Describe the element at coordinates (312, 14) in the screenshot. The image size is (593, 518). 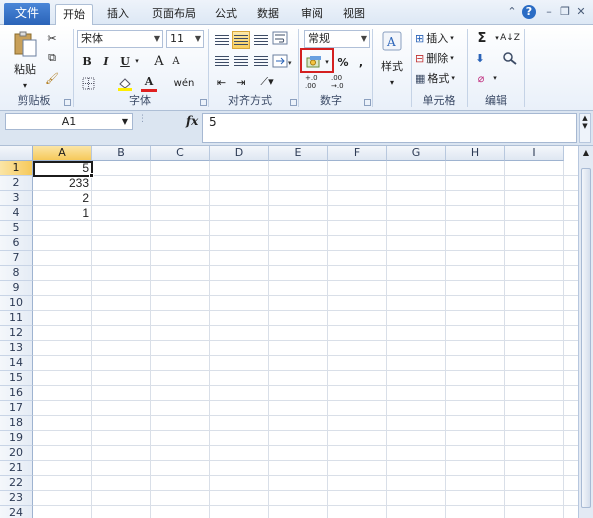
I see `tab-review: 审阅` at that location.